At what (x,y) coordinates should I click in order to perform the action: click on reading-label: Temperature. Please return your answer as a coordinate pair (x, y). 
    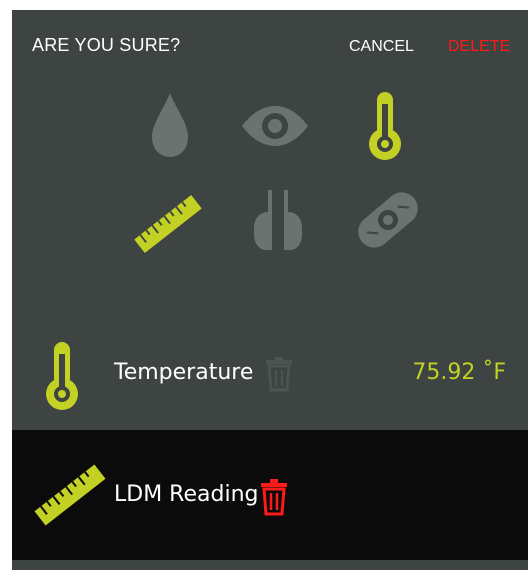
    Looking at the image, I should click on (184, 372).